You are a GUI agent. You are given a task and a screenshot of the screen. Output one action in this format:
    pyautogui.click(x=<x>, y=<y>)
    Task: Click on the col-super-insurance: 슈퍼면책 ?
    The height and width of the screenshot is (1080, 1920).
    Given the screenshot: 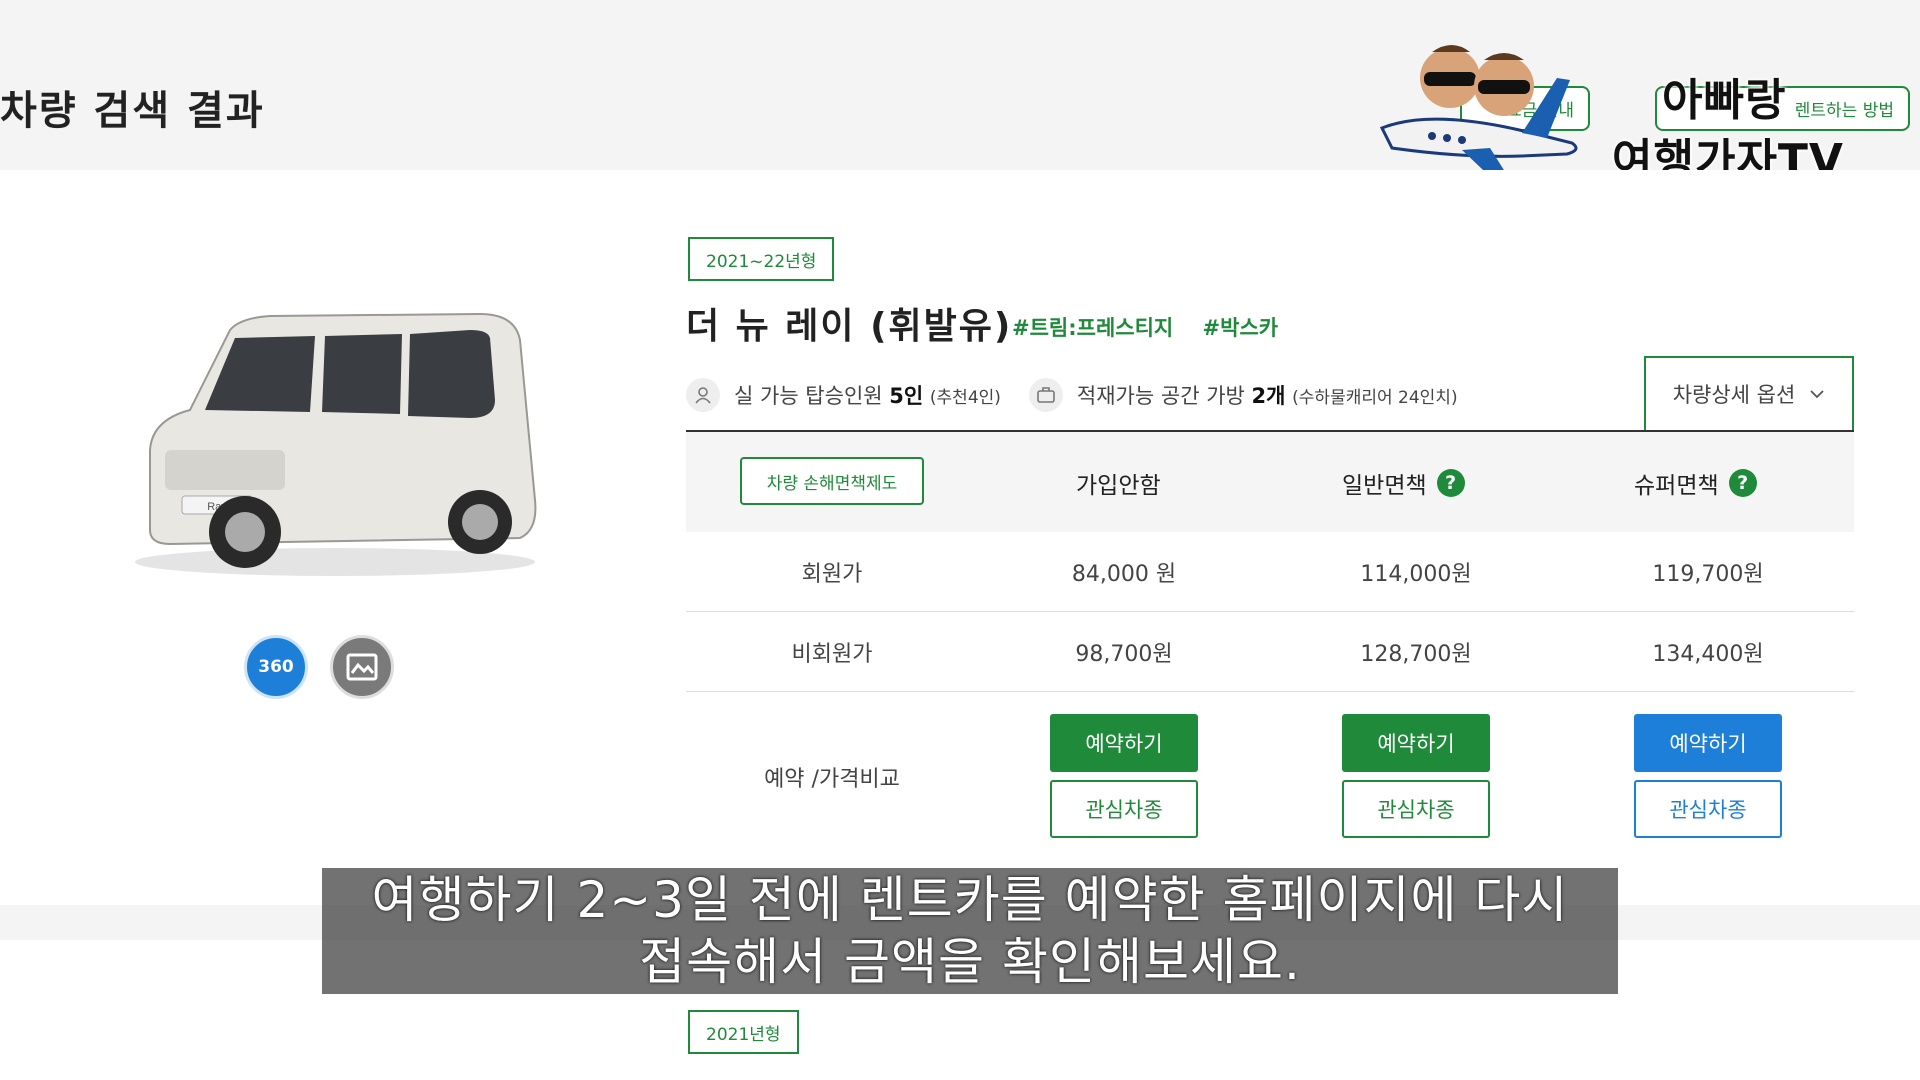 What is the action you would take?
    pyautogui.click(x=1695, y=483)
    